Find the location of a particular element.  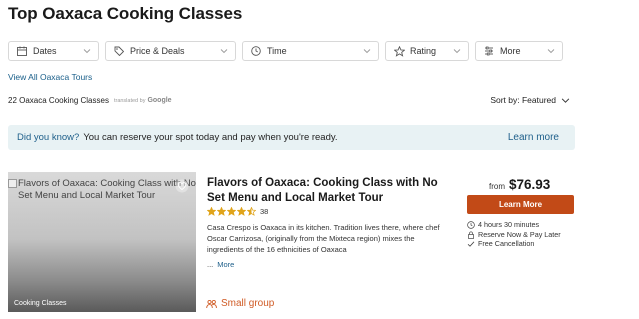

filter-dates: Dates is located at coordinates (53, 51).